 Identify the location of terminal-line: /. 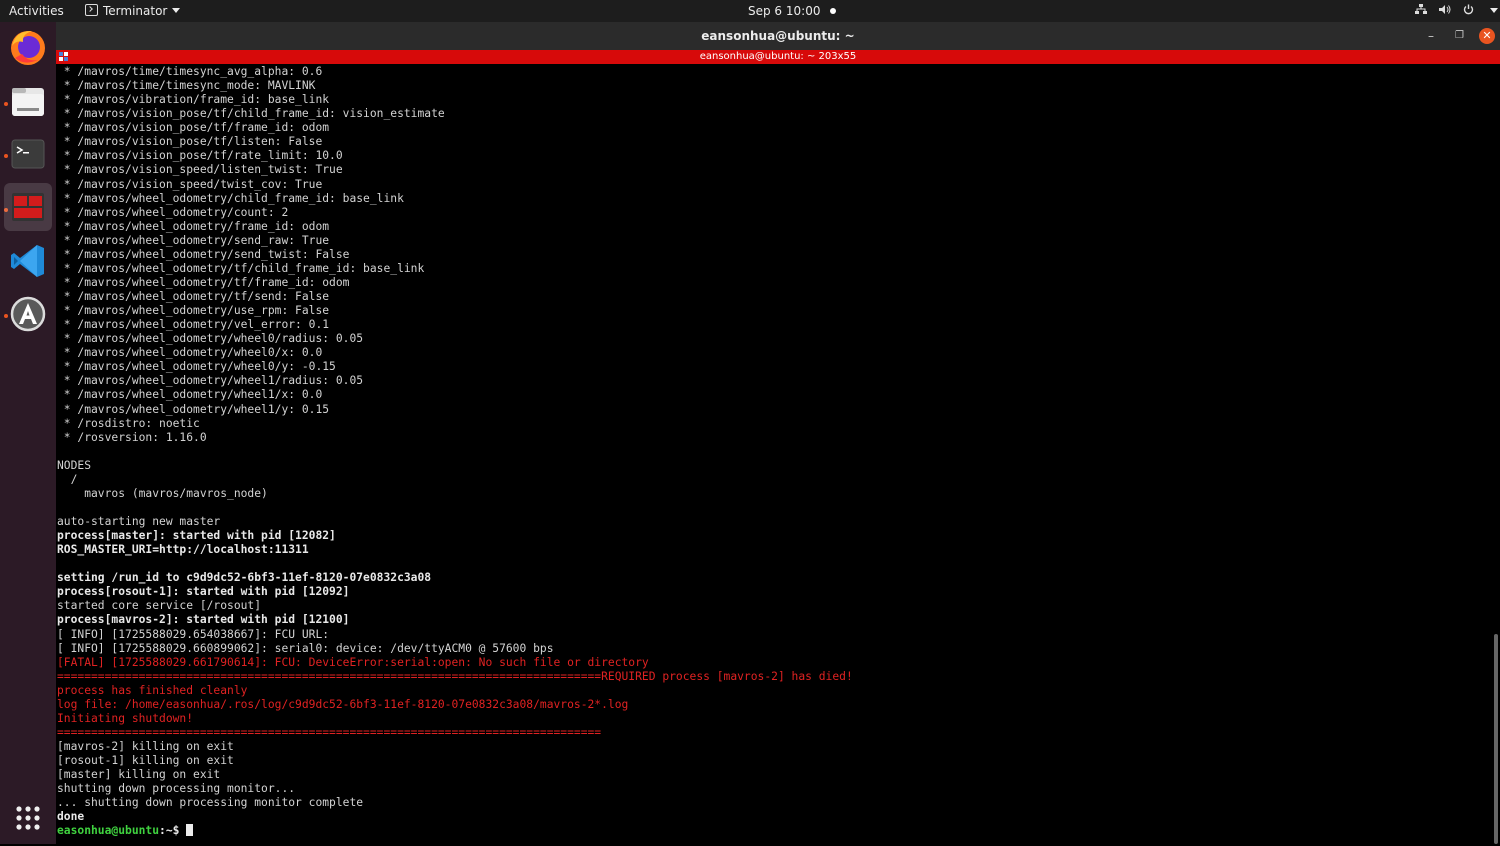
(67, 479).